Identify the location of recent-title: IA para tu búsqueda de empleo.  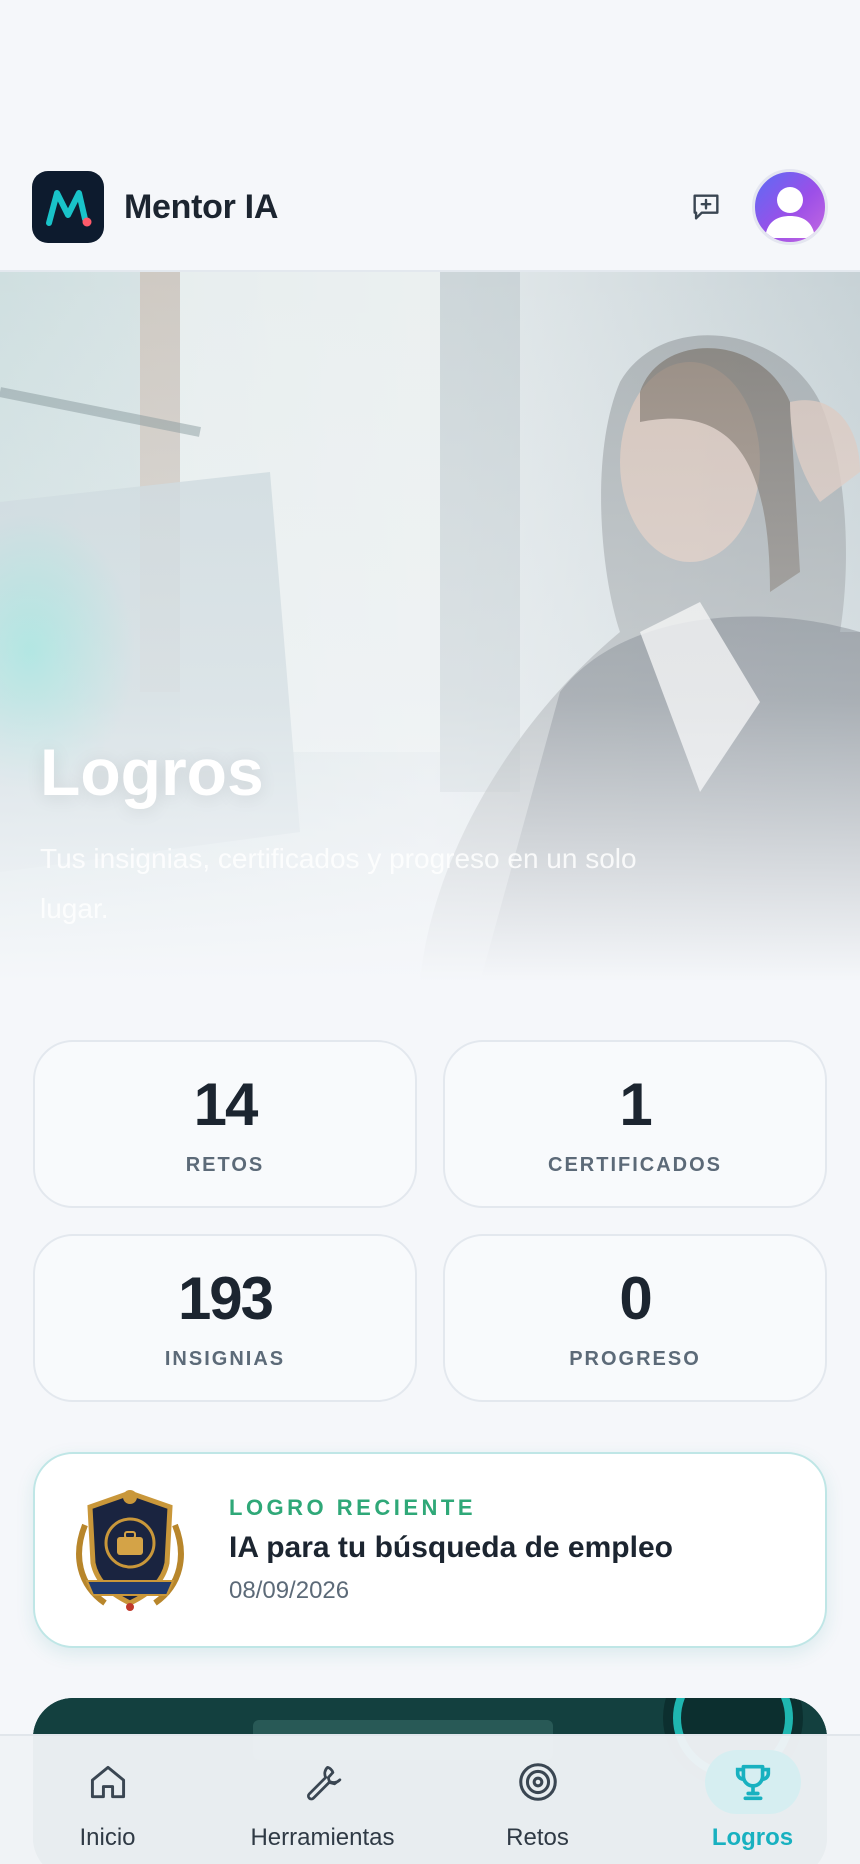
(451, 1547).